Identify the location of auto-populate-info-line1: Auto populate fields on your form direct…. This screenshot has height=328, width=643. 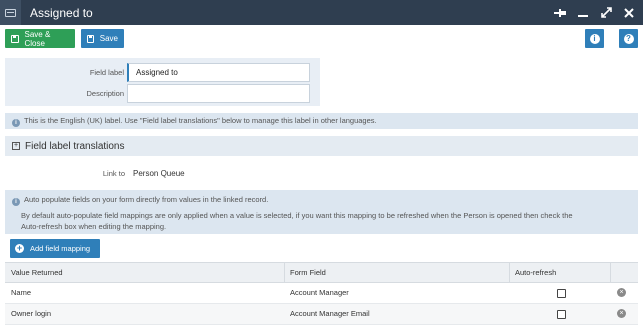
(146, 199).